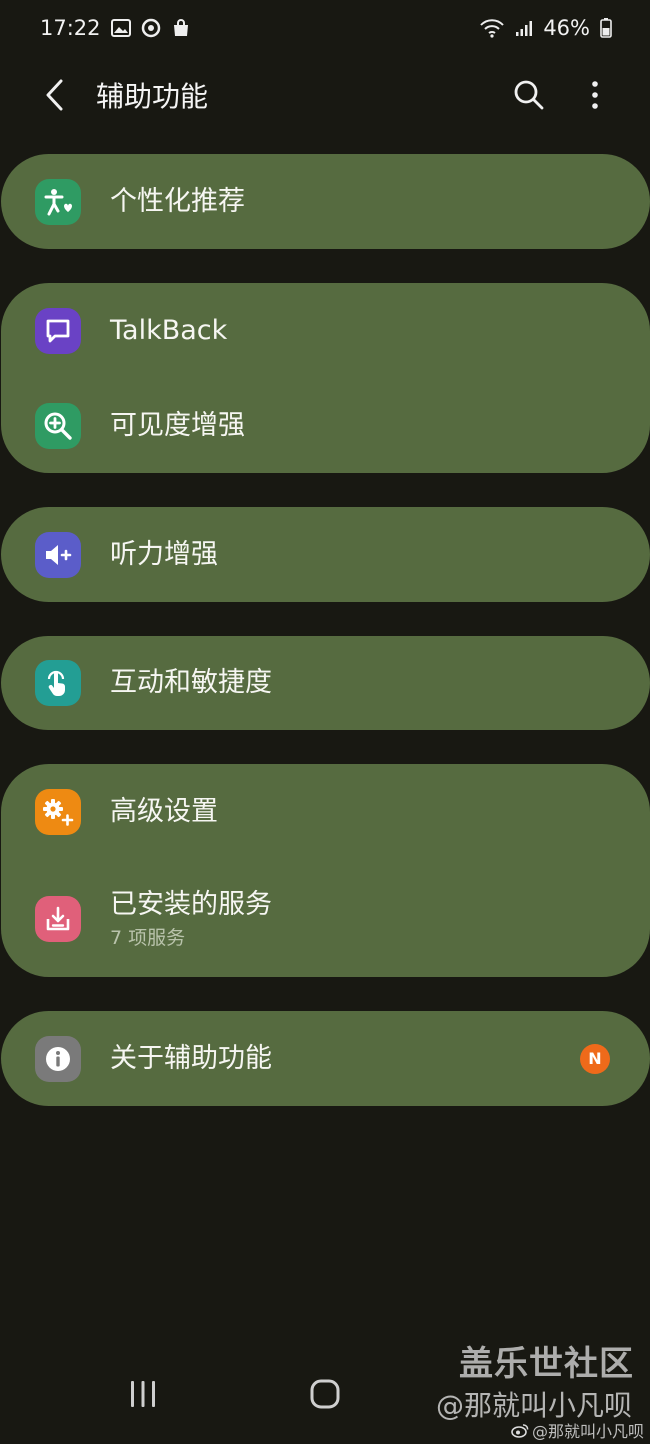 The height and width of the screenshot is (1444, 650). I want to click on item-text: 已安装的服务 7 项服务, so click(191, 919).